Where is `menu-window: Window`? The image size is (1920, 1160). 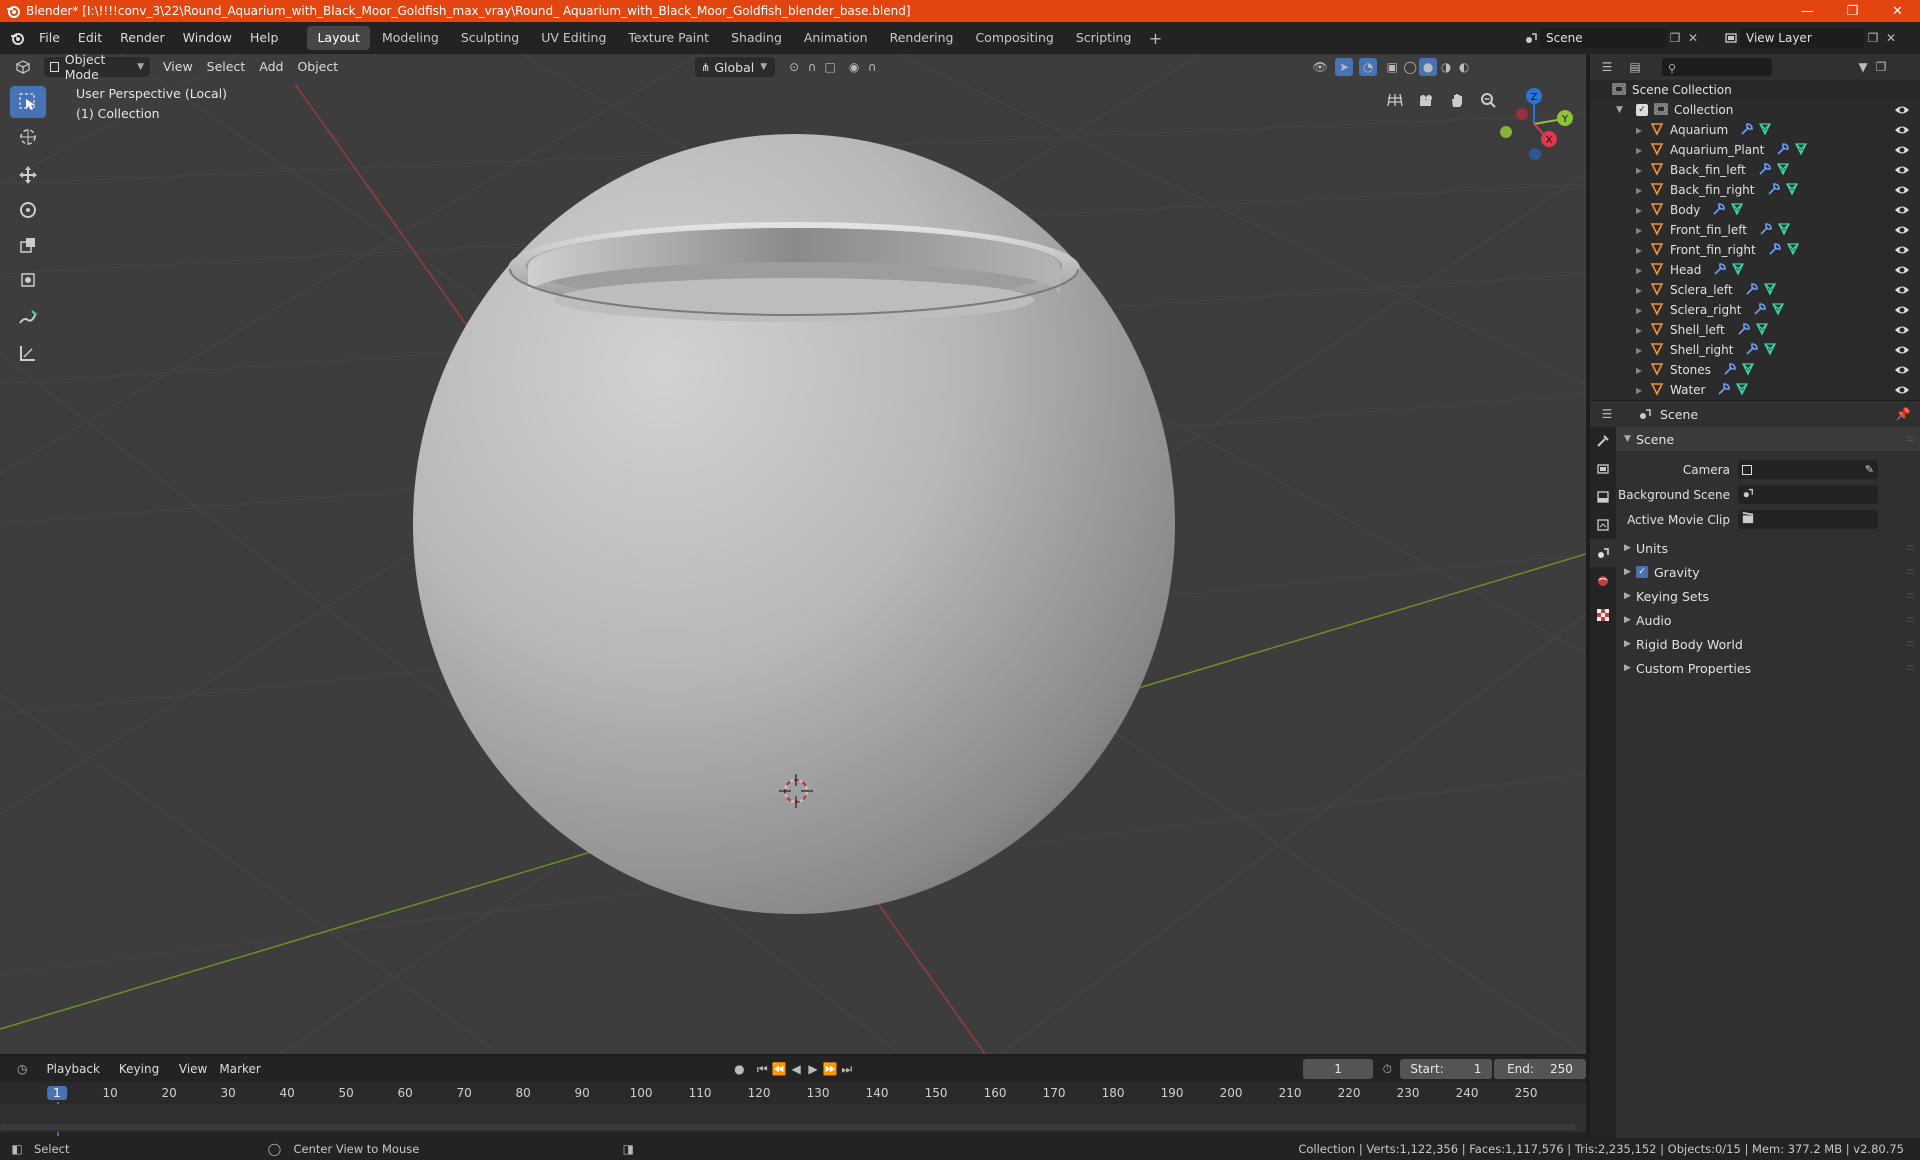
menu-window: Window is located at coordinates (207, 38).